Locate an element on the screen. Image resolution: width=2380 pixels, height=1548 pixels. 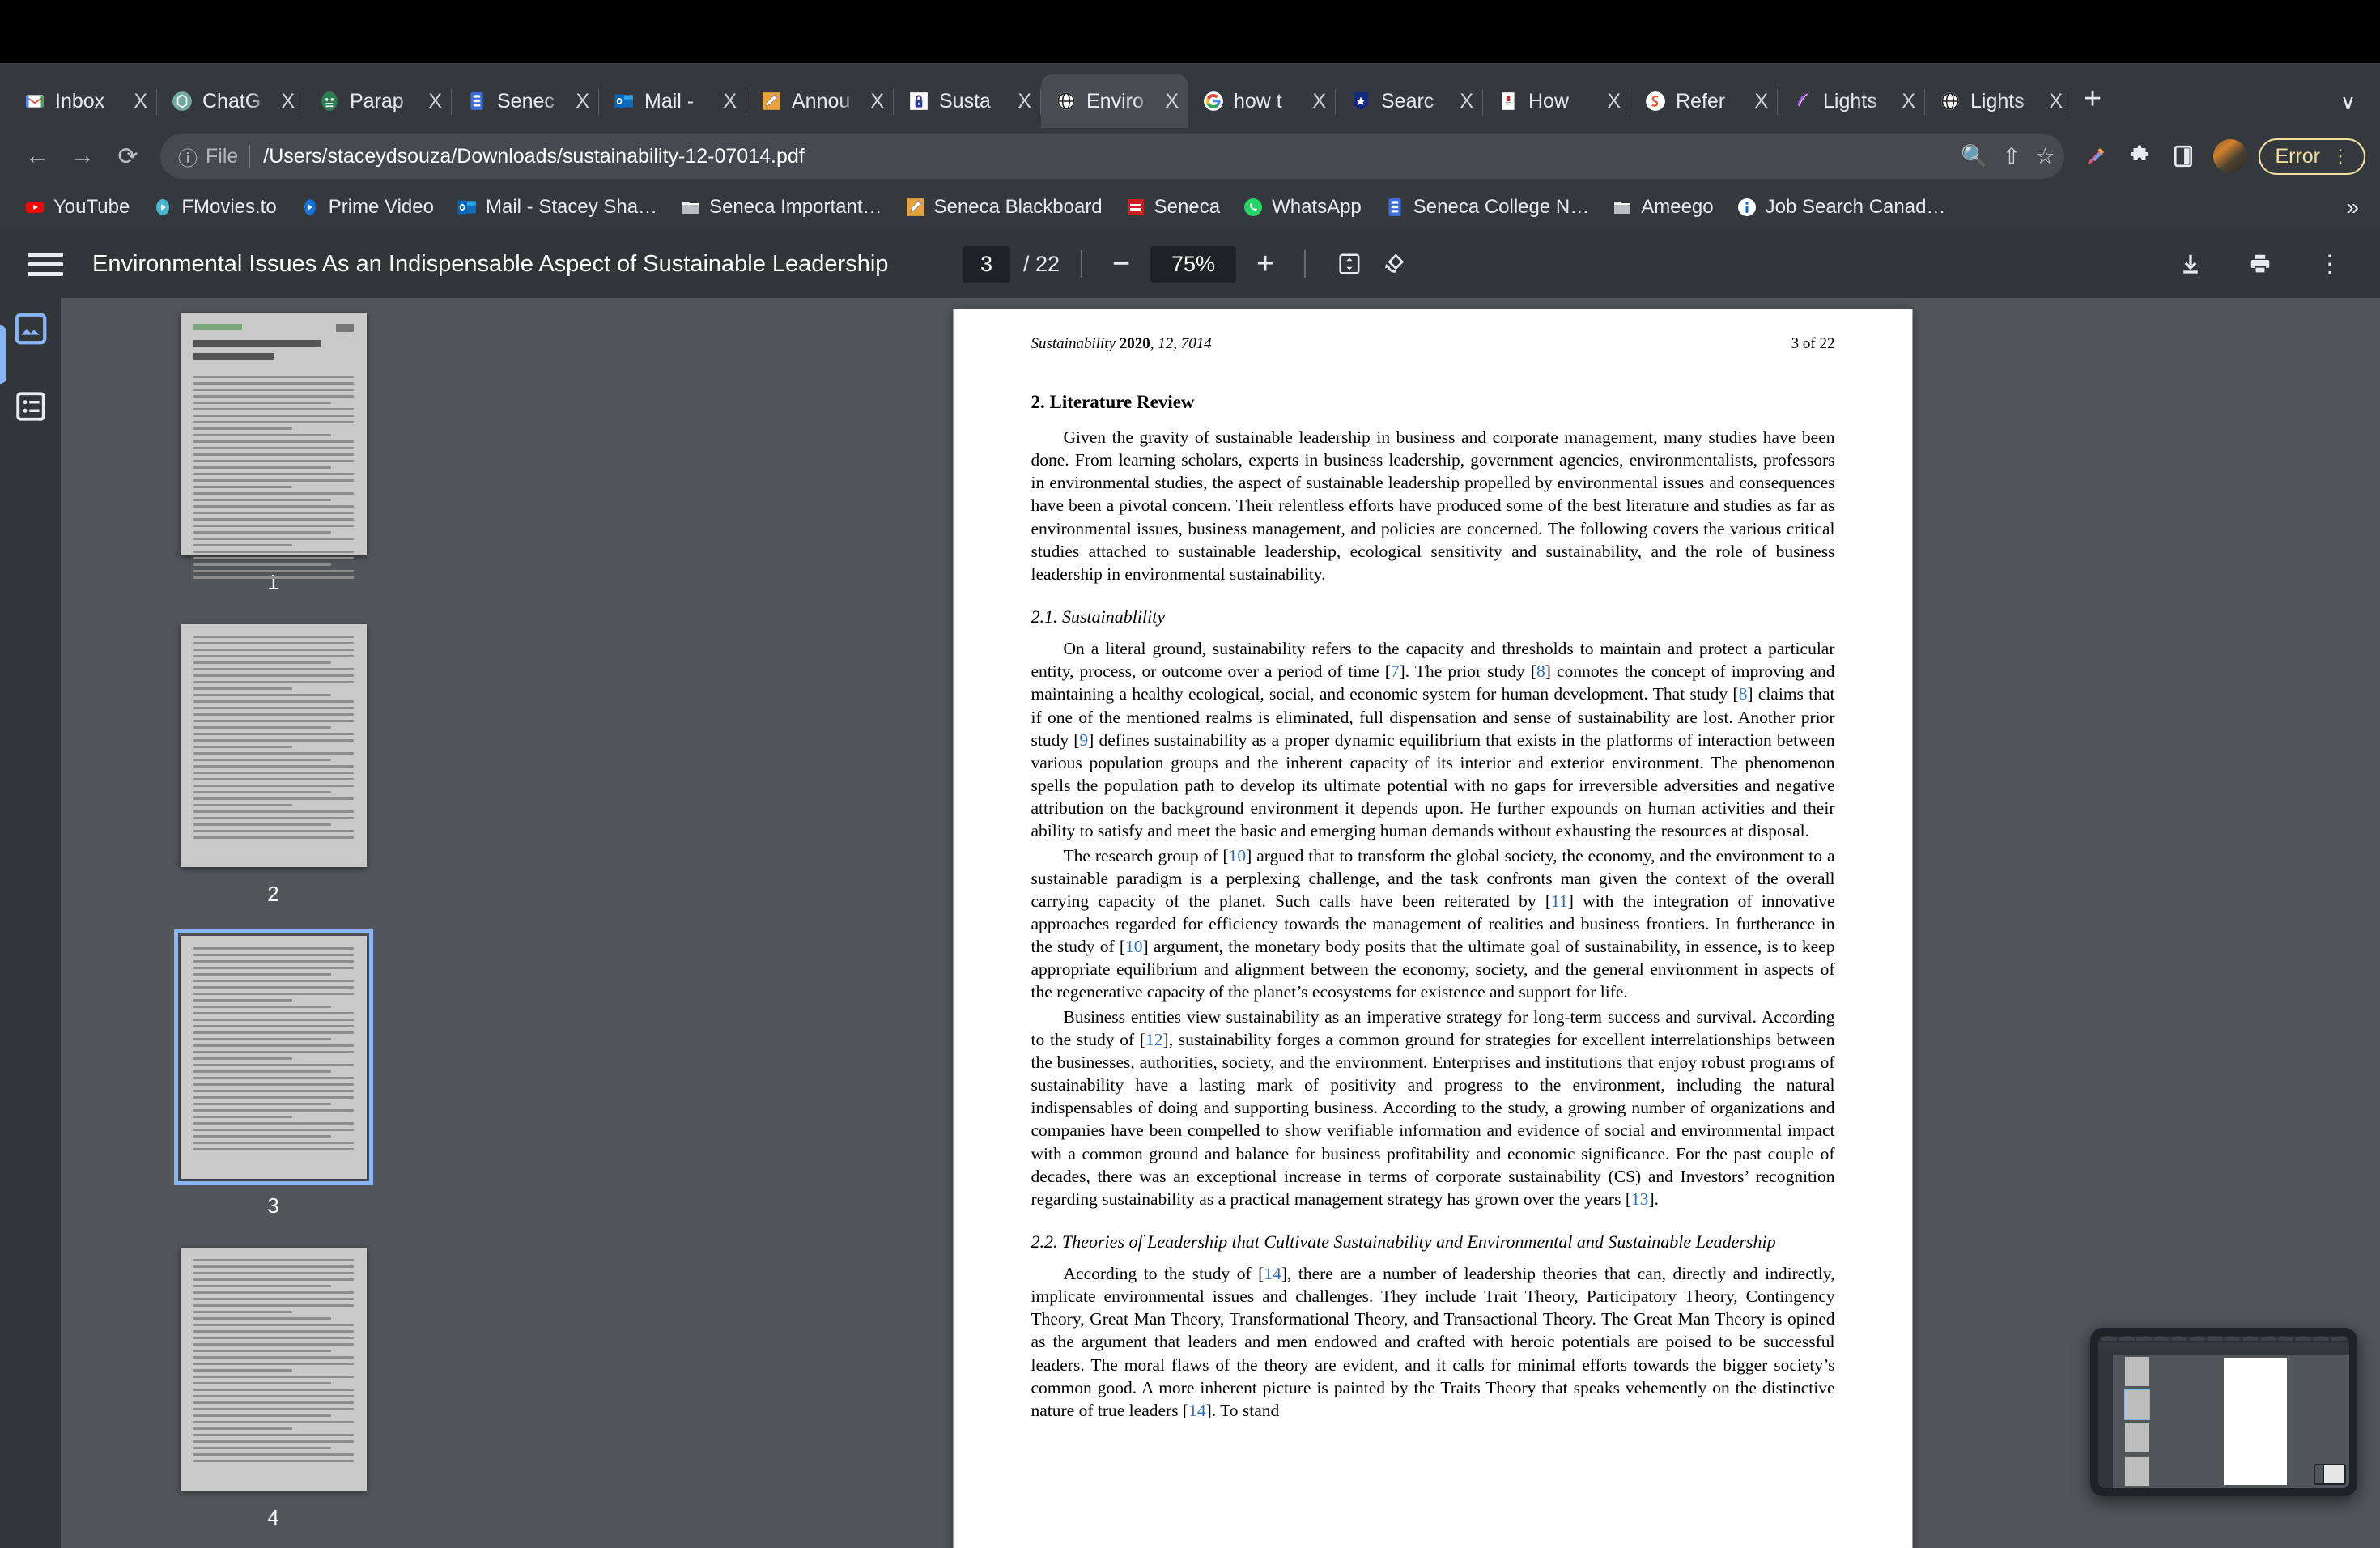
rotate-icon is located at coordinates (1395, 264).